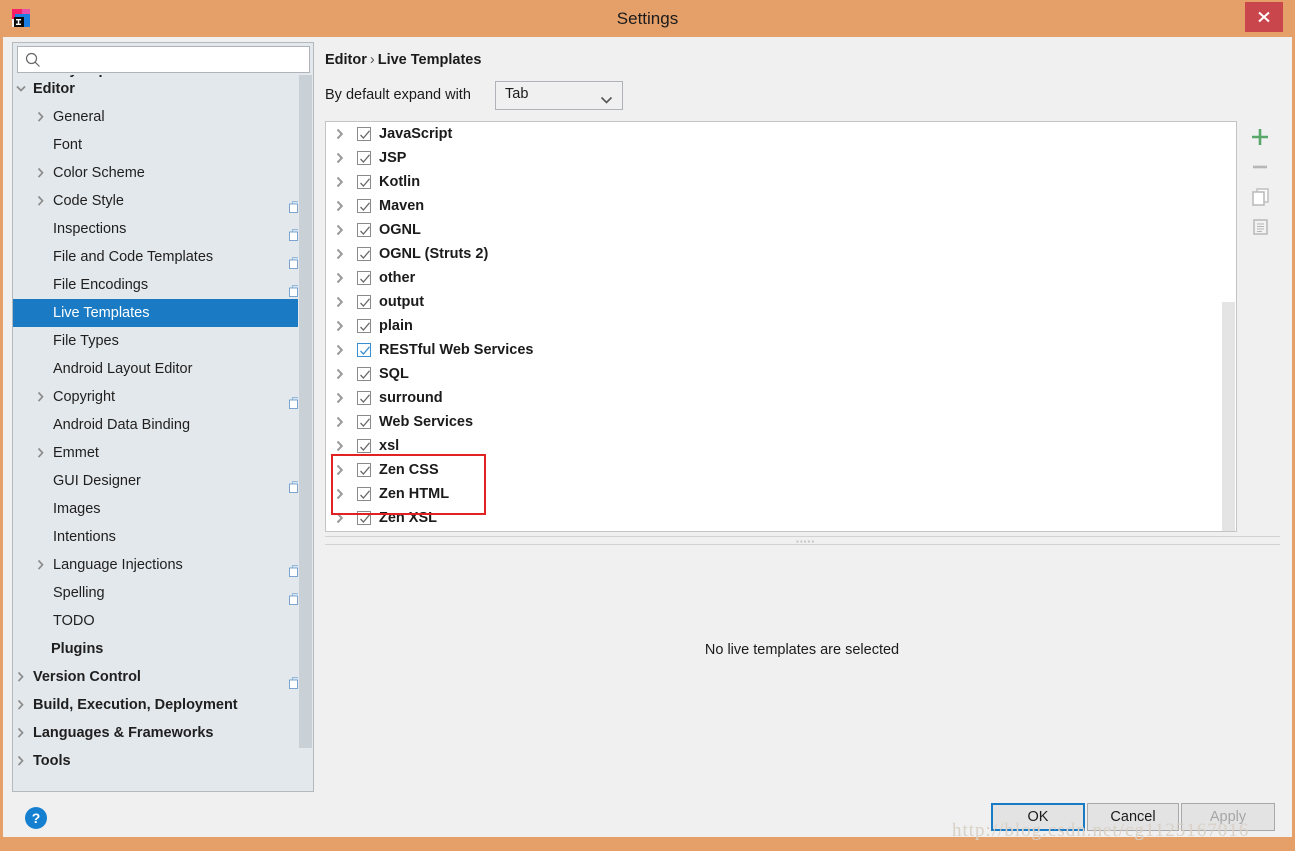 The image size is (1295, 851). What do you see at coordinates (781, 398) in the screenshot?
I see `template-group-row: surround` at bounding box center [781, 398].